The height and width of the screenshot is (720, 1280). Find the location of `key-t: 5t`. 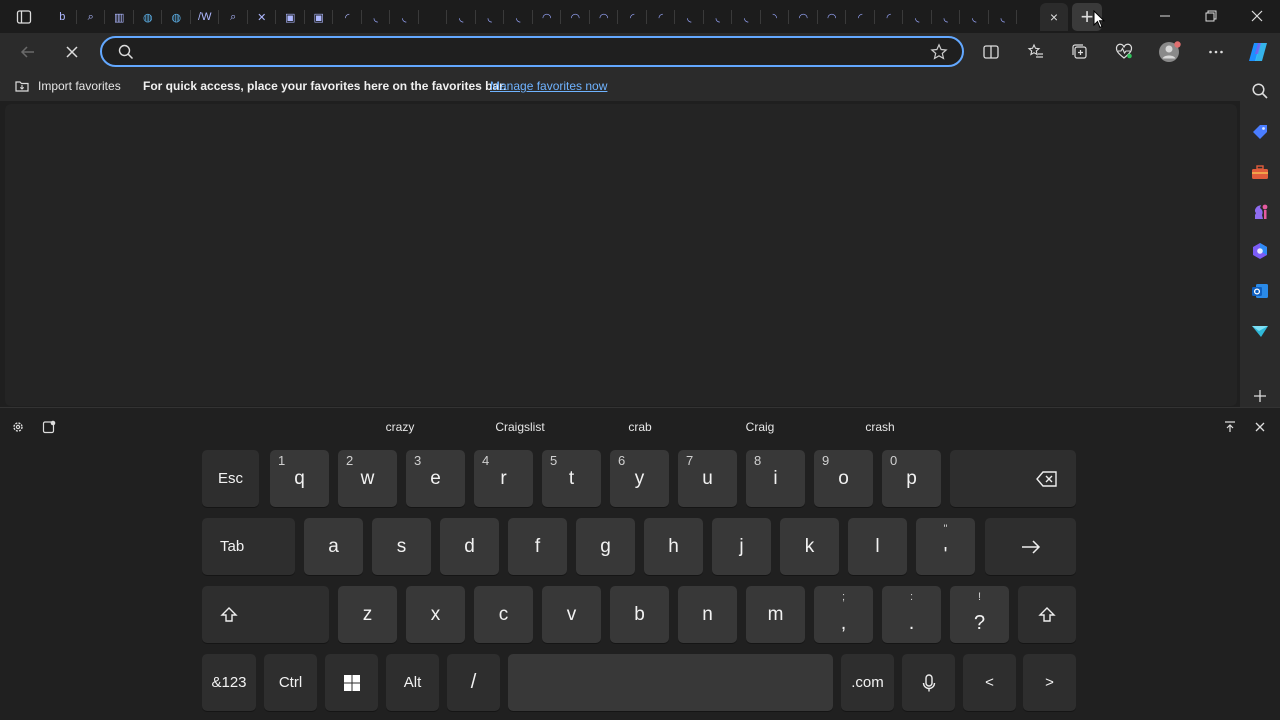

key-t: 5t is located at coordinates (571, 478).